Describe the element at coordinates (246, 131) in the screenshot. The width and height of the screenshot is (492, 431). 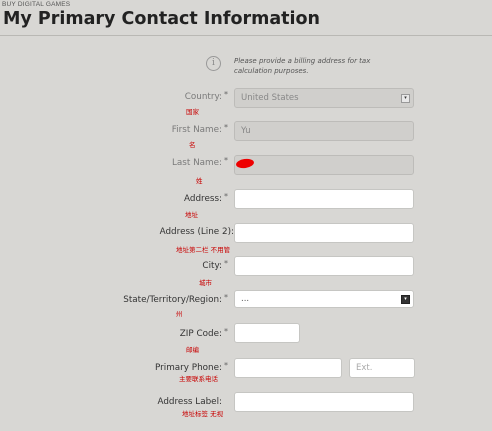
I see `first-name-value: Yu` at that location.